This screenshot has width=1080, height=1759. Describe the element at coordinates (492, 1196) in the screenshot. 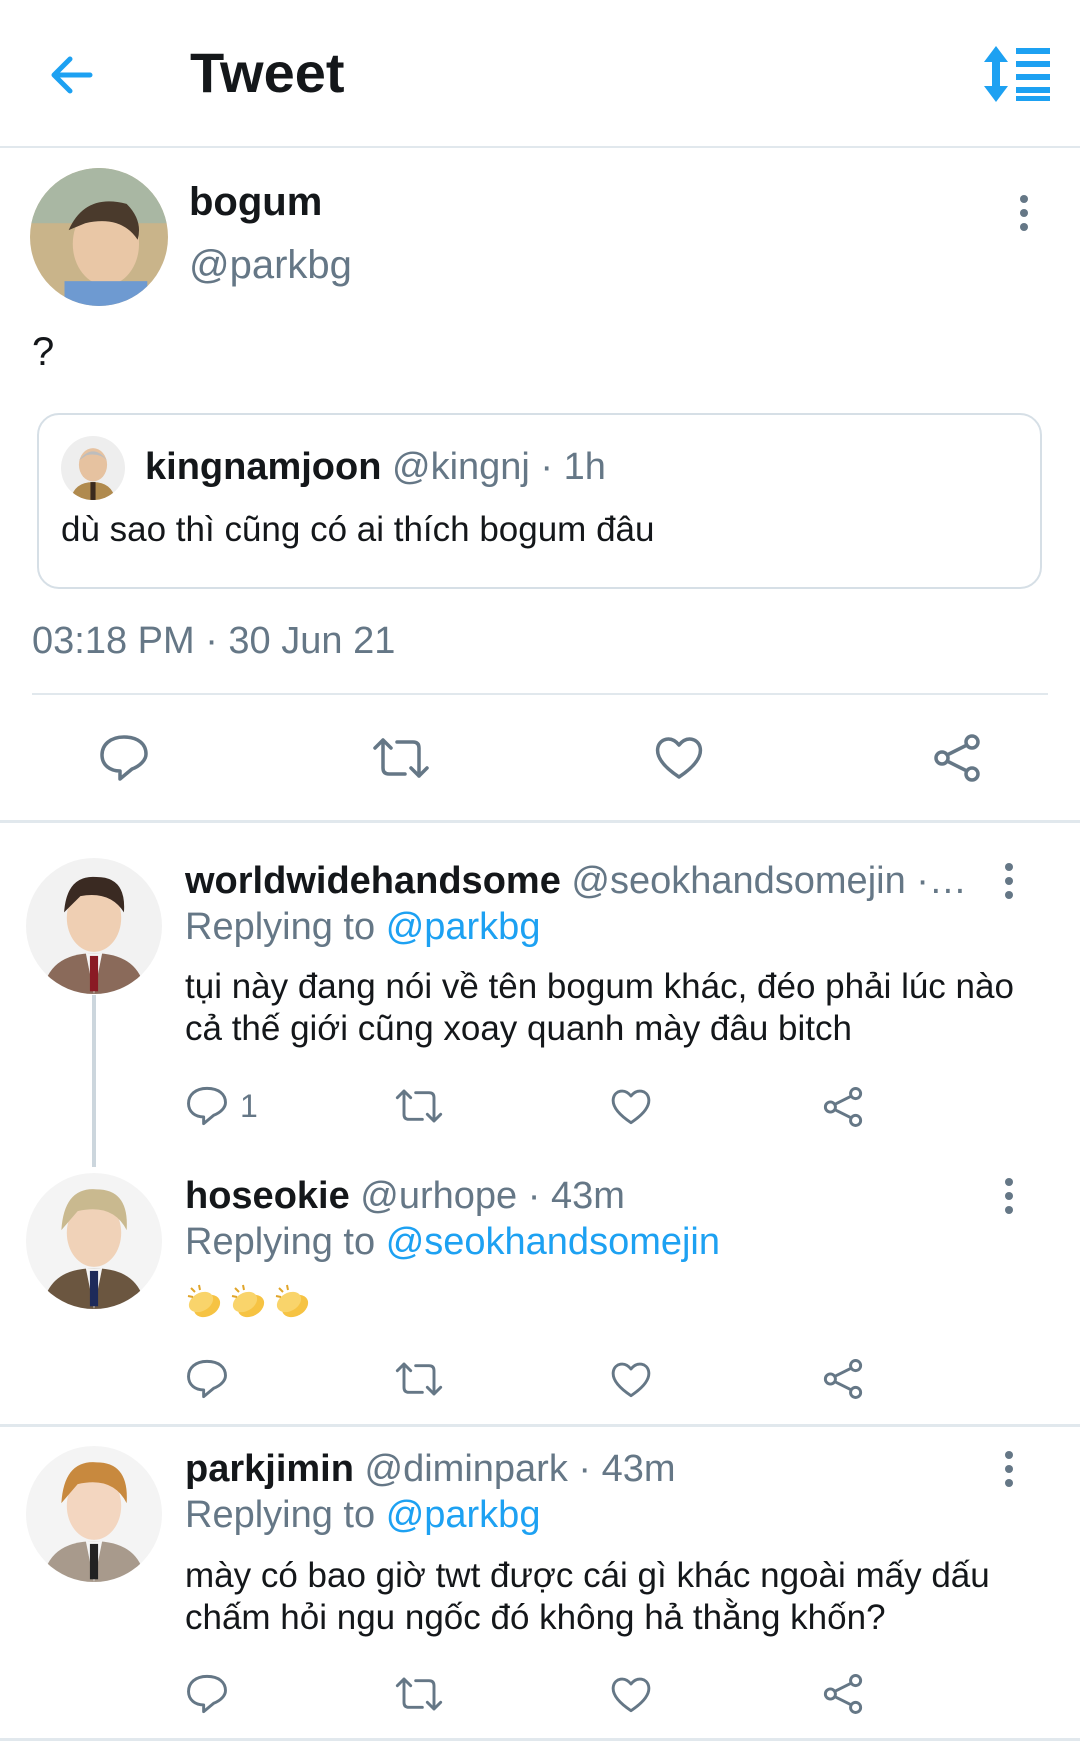

I see `reply-author-meta: @urhope · 43m` at that location.